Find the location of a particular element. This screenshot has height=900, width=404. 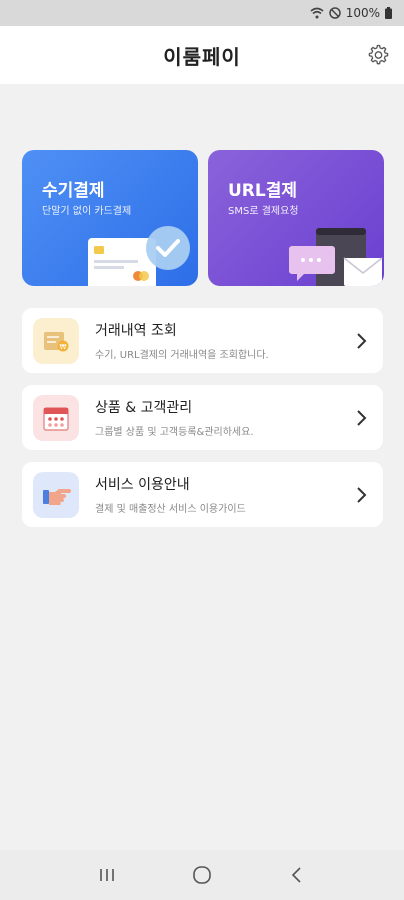

recent-apps-button is located at coordinates (107, 875).